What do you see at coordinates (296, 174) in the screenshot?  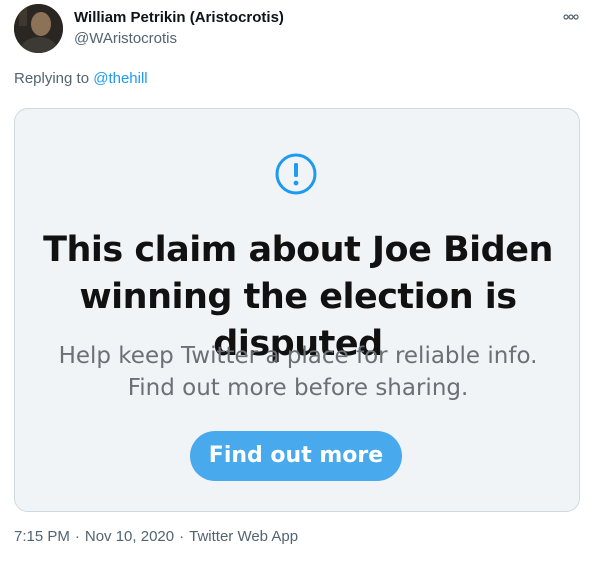 I see `exclamation-circle-icon` at bounding box center [296, 174].